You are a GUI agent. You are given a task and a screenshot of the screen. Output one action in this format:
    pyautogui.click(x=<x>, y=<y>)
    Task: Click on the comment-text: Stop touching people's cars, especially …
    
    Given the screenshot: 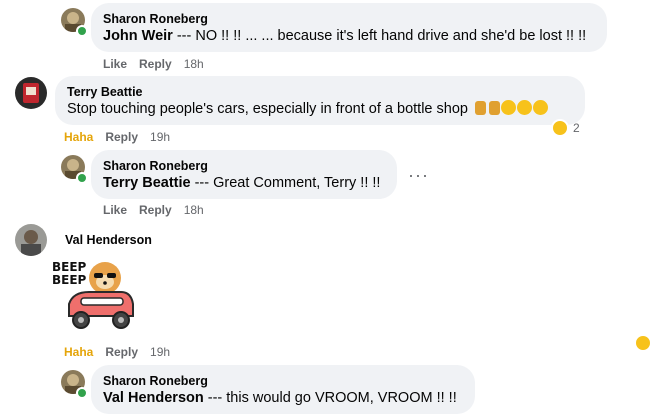 What is the action you would take?
    pyautogui.click(x=320, y=109)
    